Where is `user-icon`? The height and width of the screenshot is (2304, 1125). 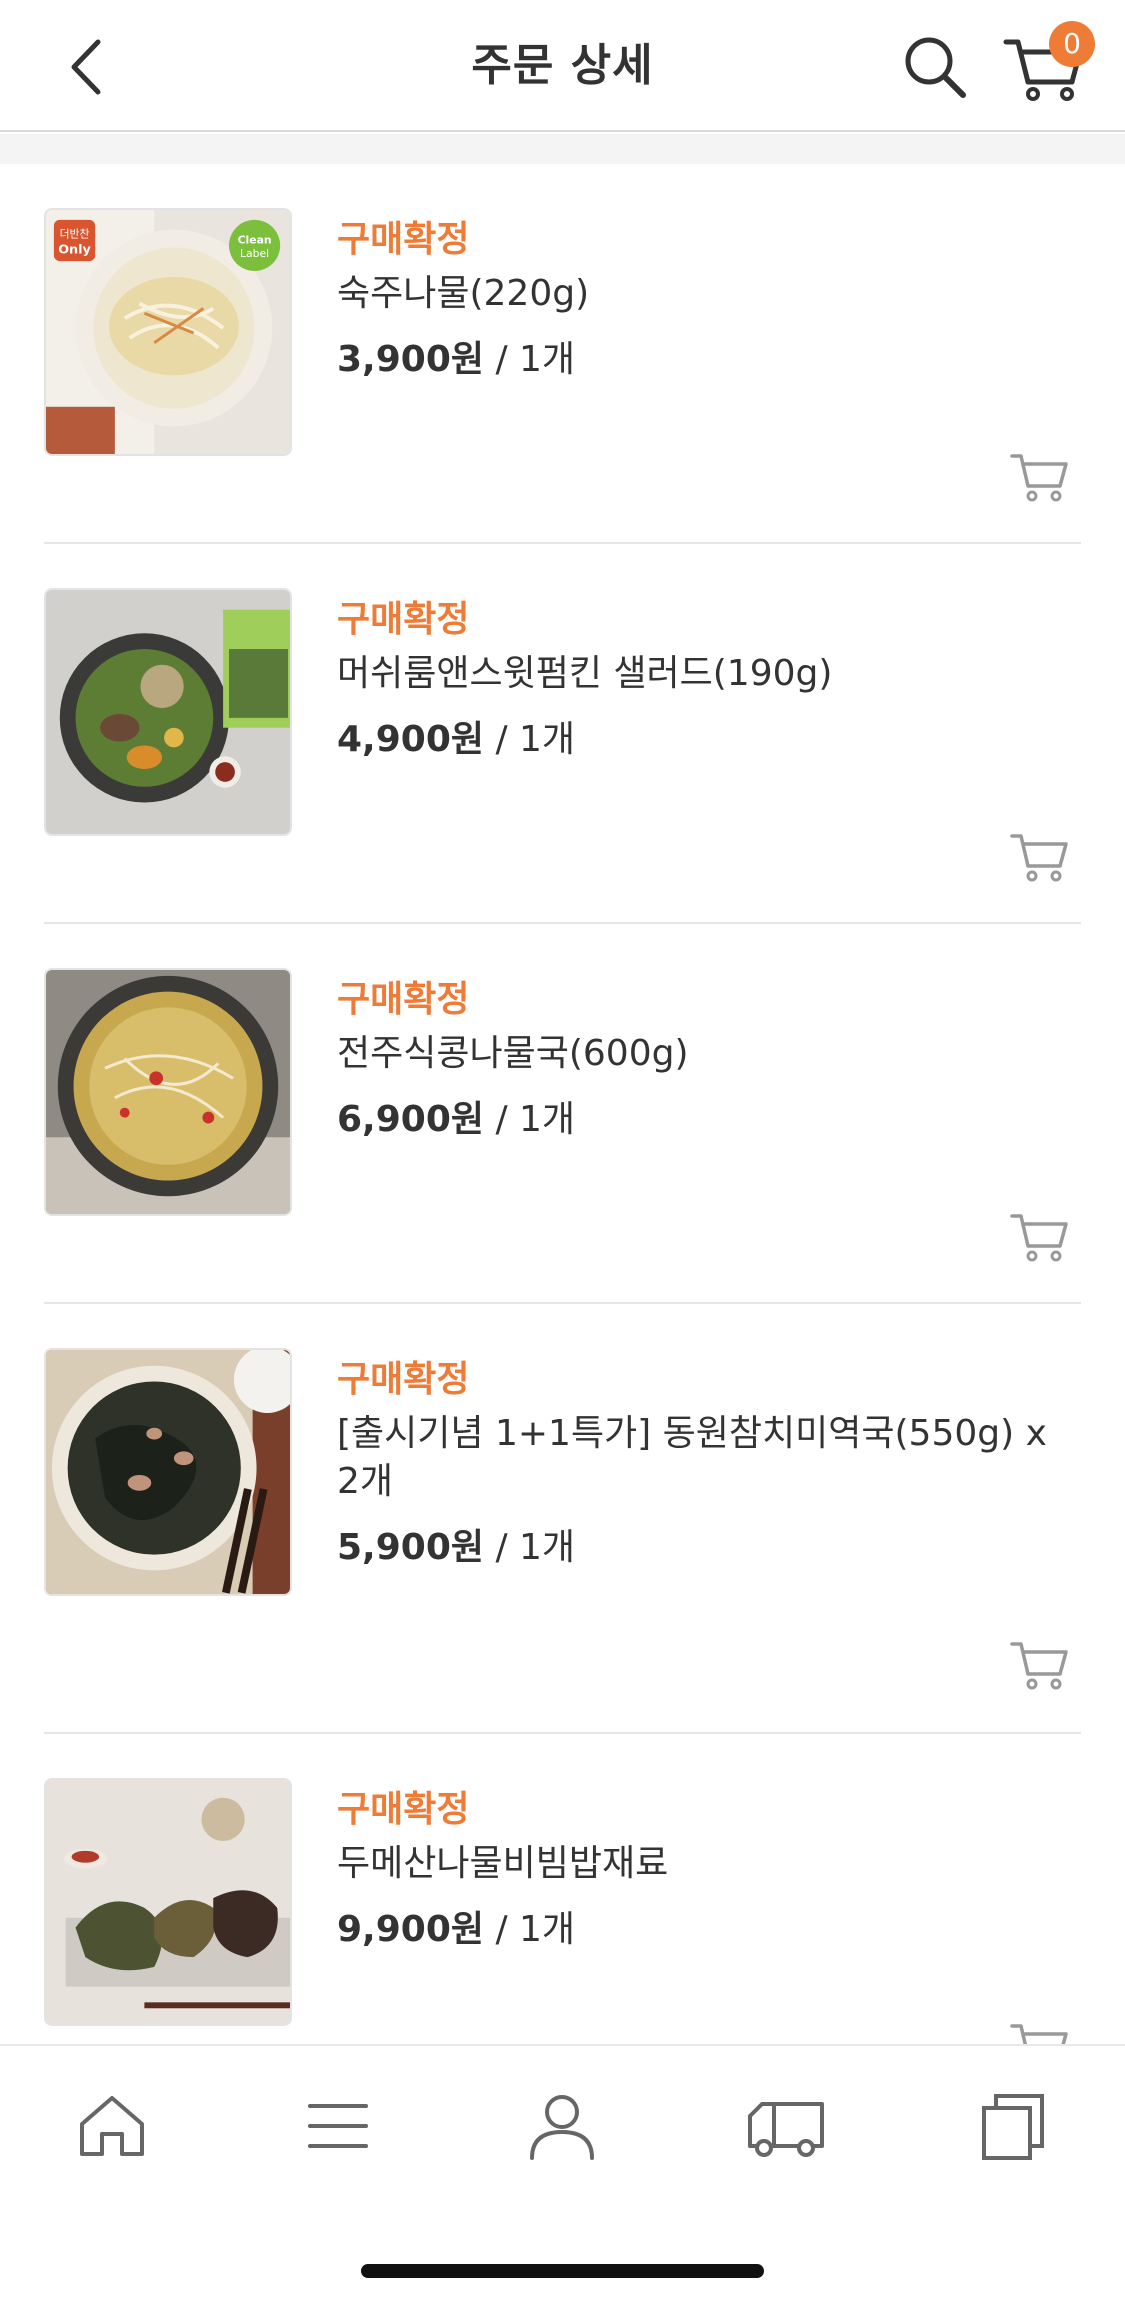
user-icon is located at coordinates (562, 2127).